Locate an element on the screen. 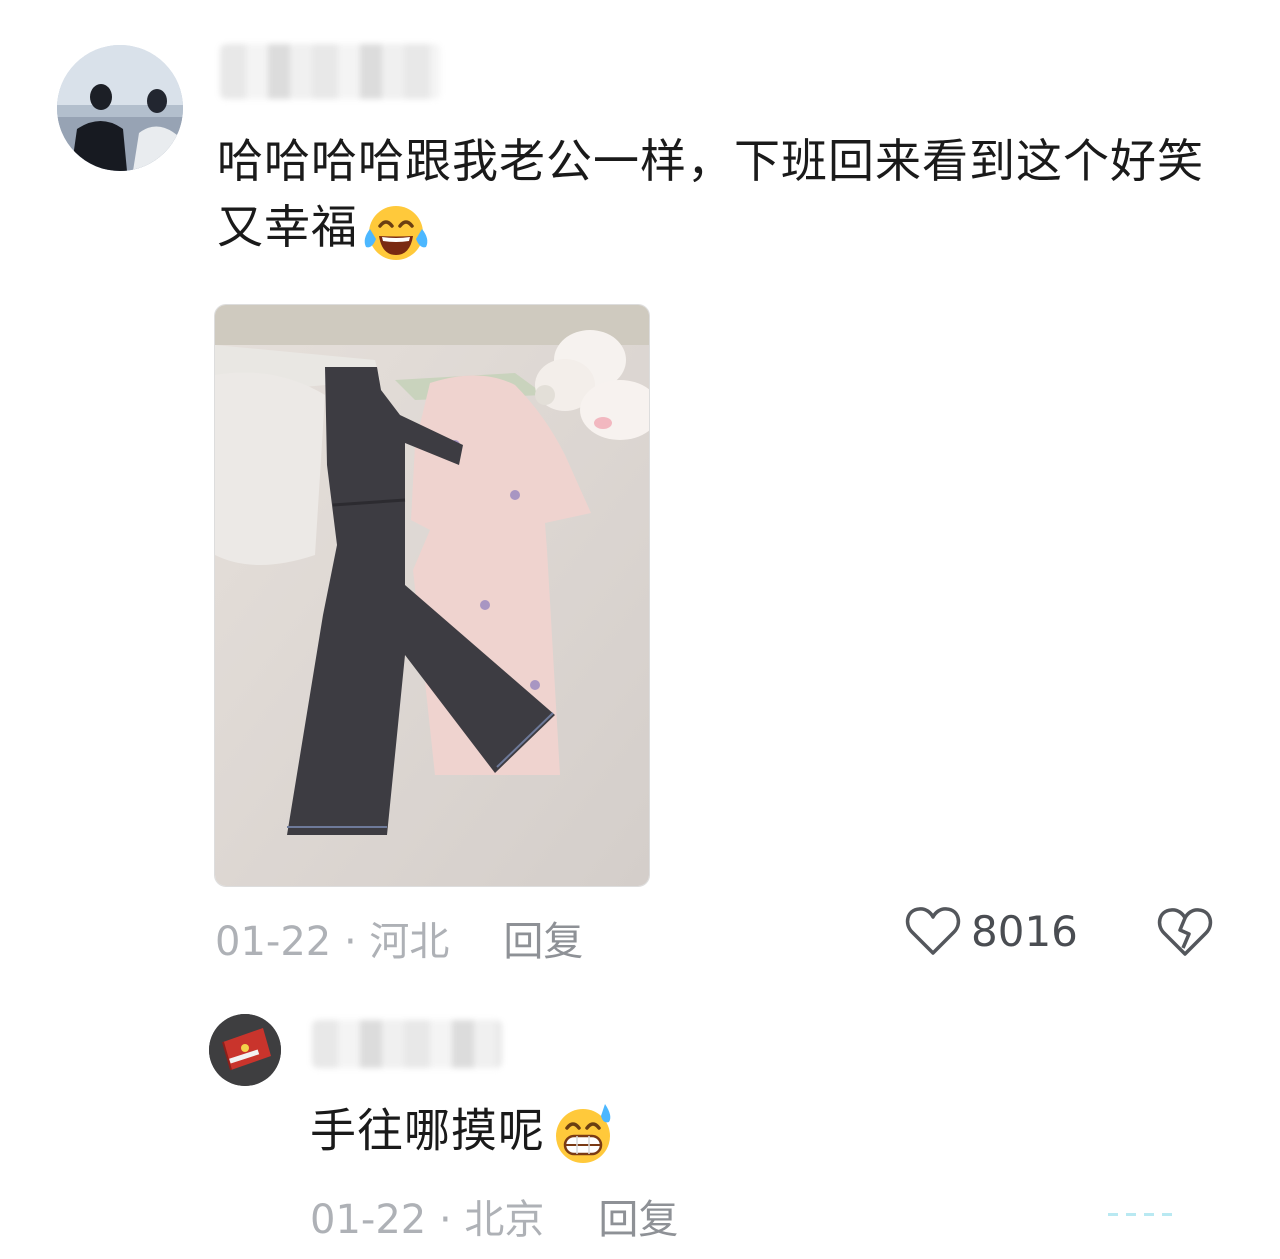 The image size is (1280, 1259). reply-text: 手往哪摸呢 is located at coordinates (464, 1134).